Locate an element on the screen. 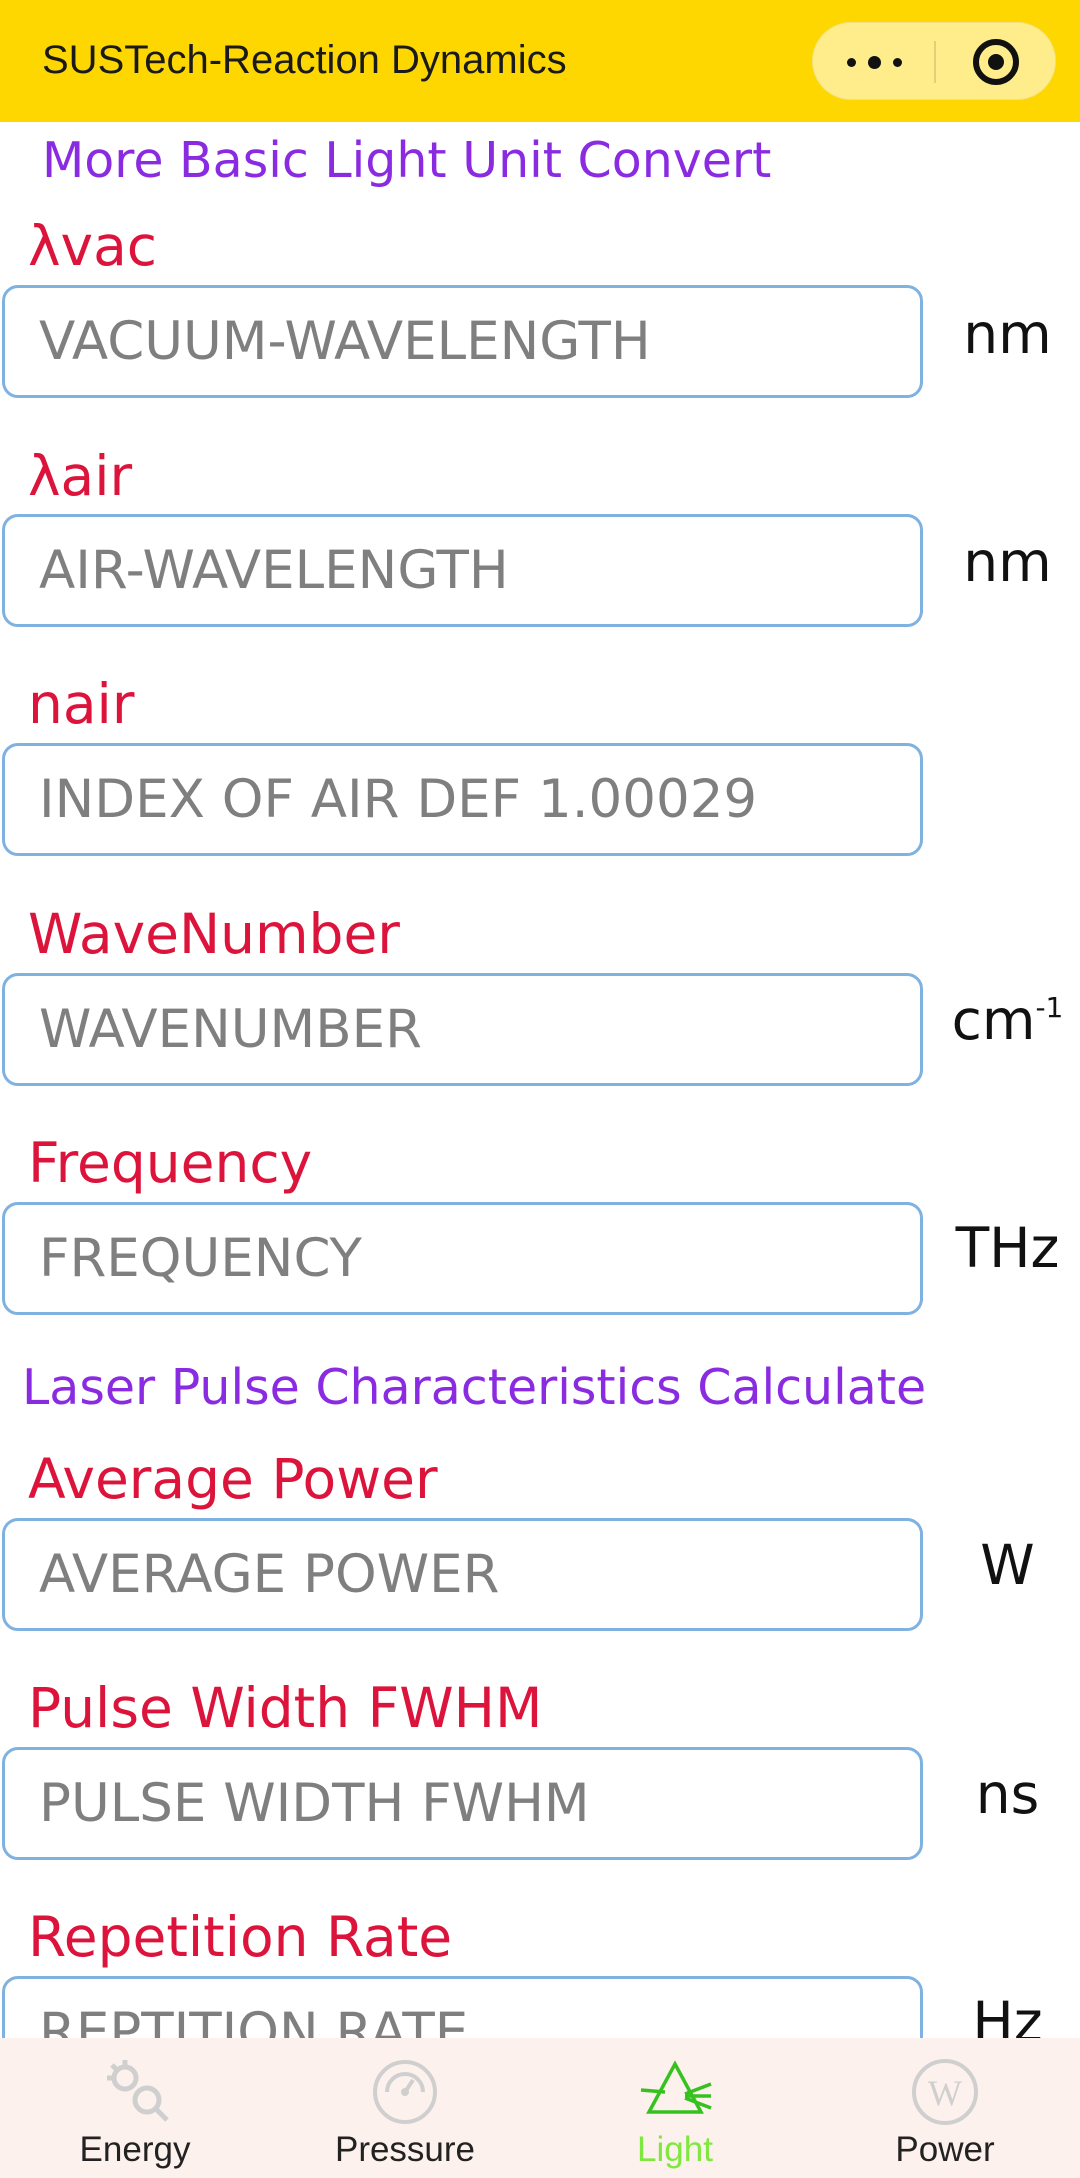 This screenshot has height=2178, width=1080. tab-pressure: Pressure is located at coordinates (405, 2108).